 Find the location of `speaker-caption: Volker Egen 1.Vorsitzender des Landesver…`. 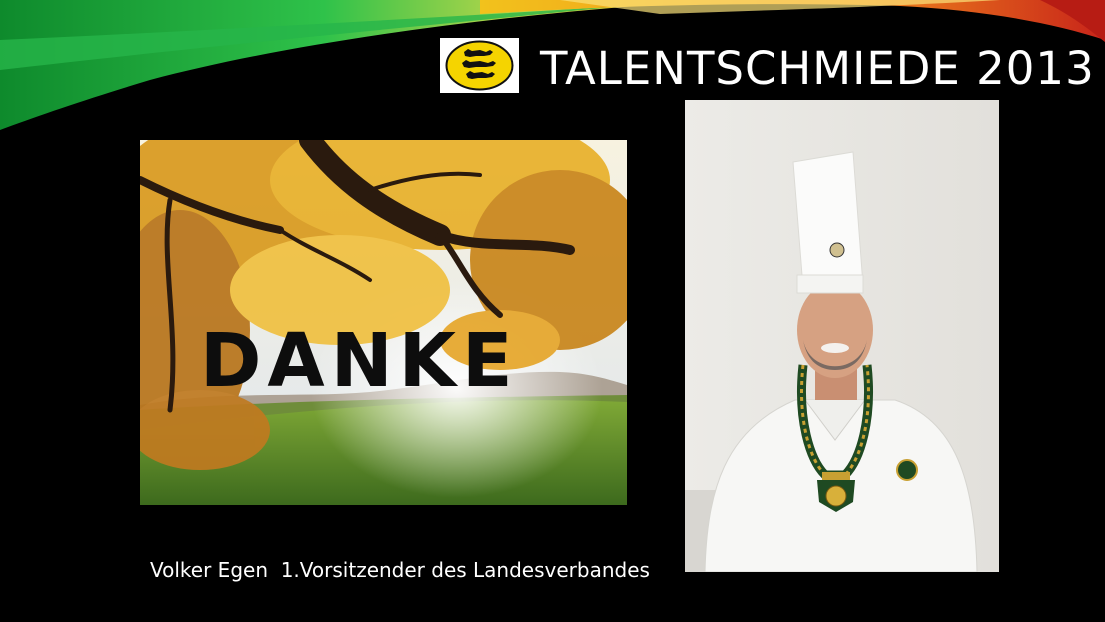

speaker-caption: Volker Egen 1.Vorsitzender des Landesver… is located at coordinates (400, 570).